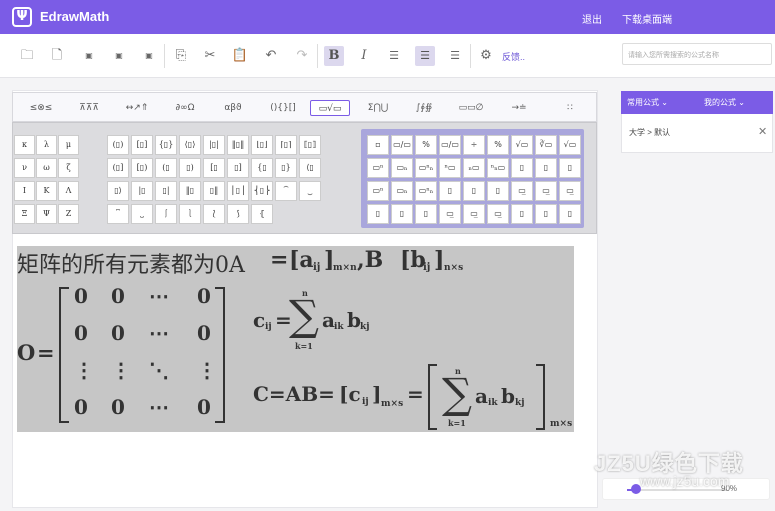  What do you see at coordinates (41, 108) in the screenshot?
I see `tab-relations: ≤⊗≤` at bounding box center [41, 108].